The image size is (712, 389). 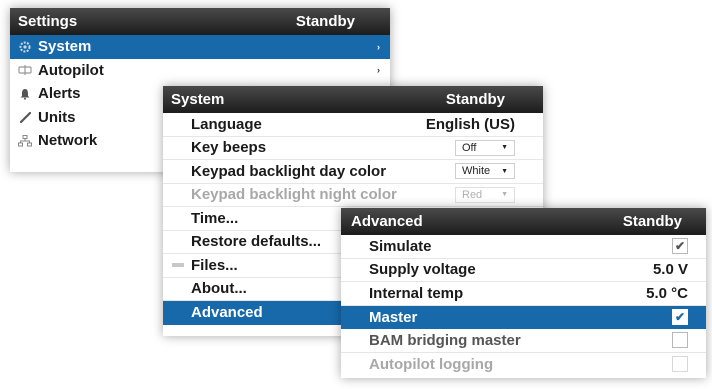 What do you see at coordinates (523, 270) in the screenshot?
I see `supply-voltage-row: Supply voltage 5.0 V` at bounding box center [523, 270].